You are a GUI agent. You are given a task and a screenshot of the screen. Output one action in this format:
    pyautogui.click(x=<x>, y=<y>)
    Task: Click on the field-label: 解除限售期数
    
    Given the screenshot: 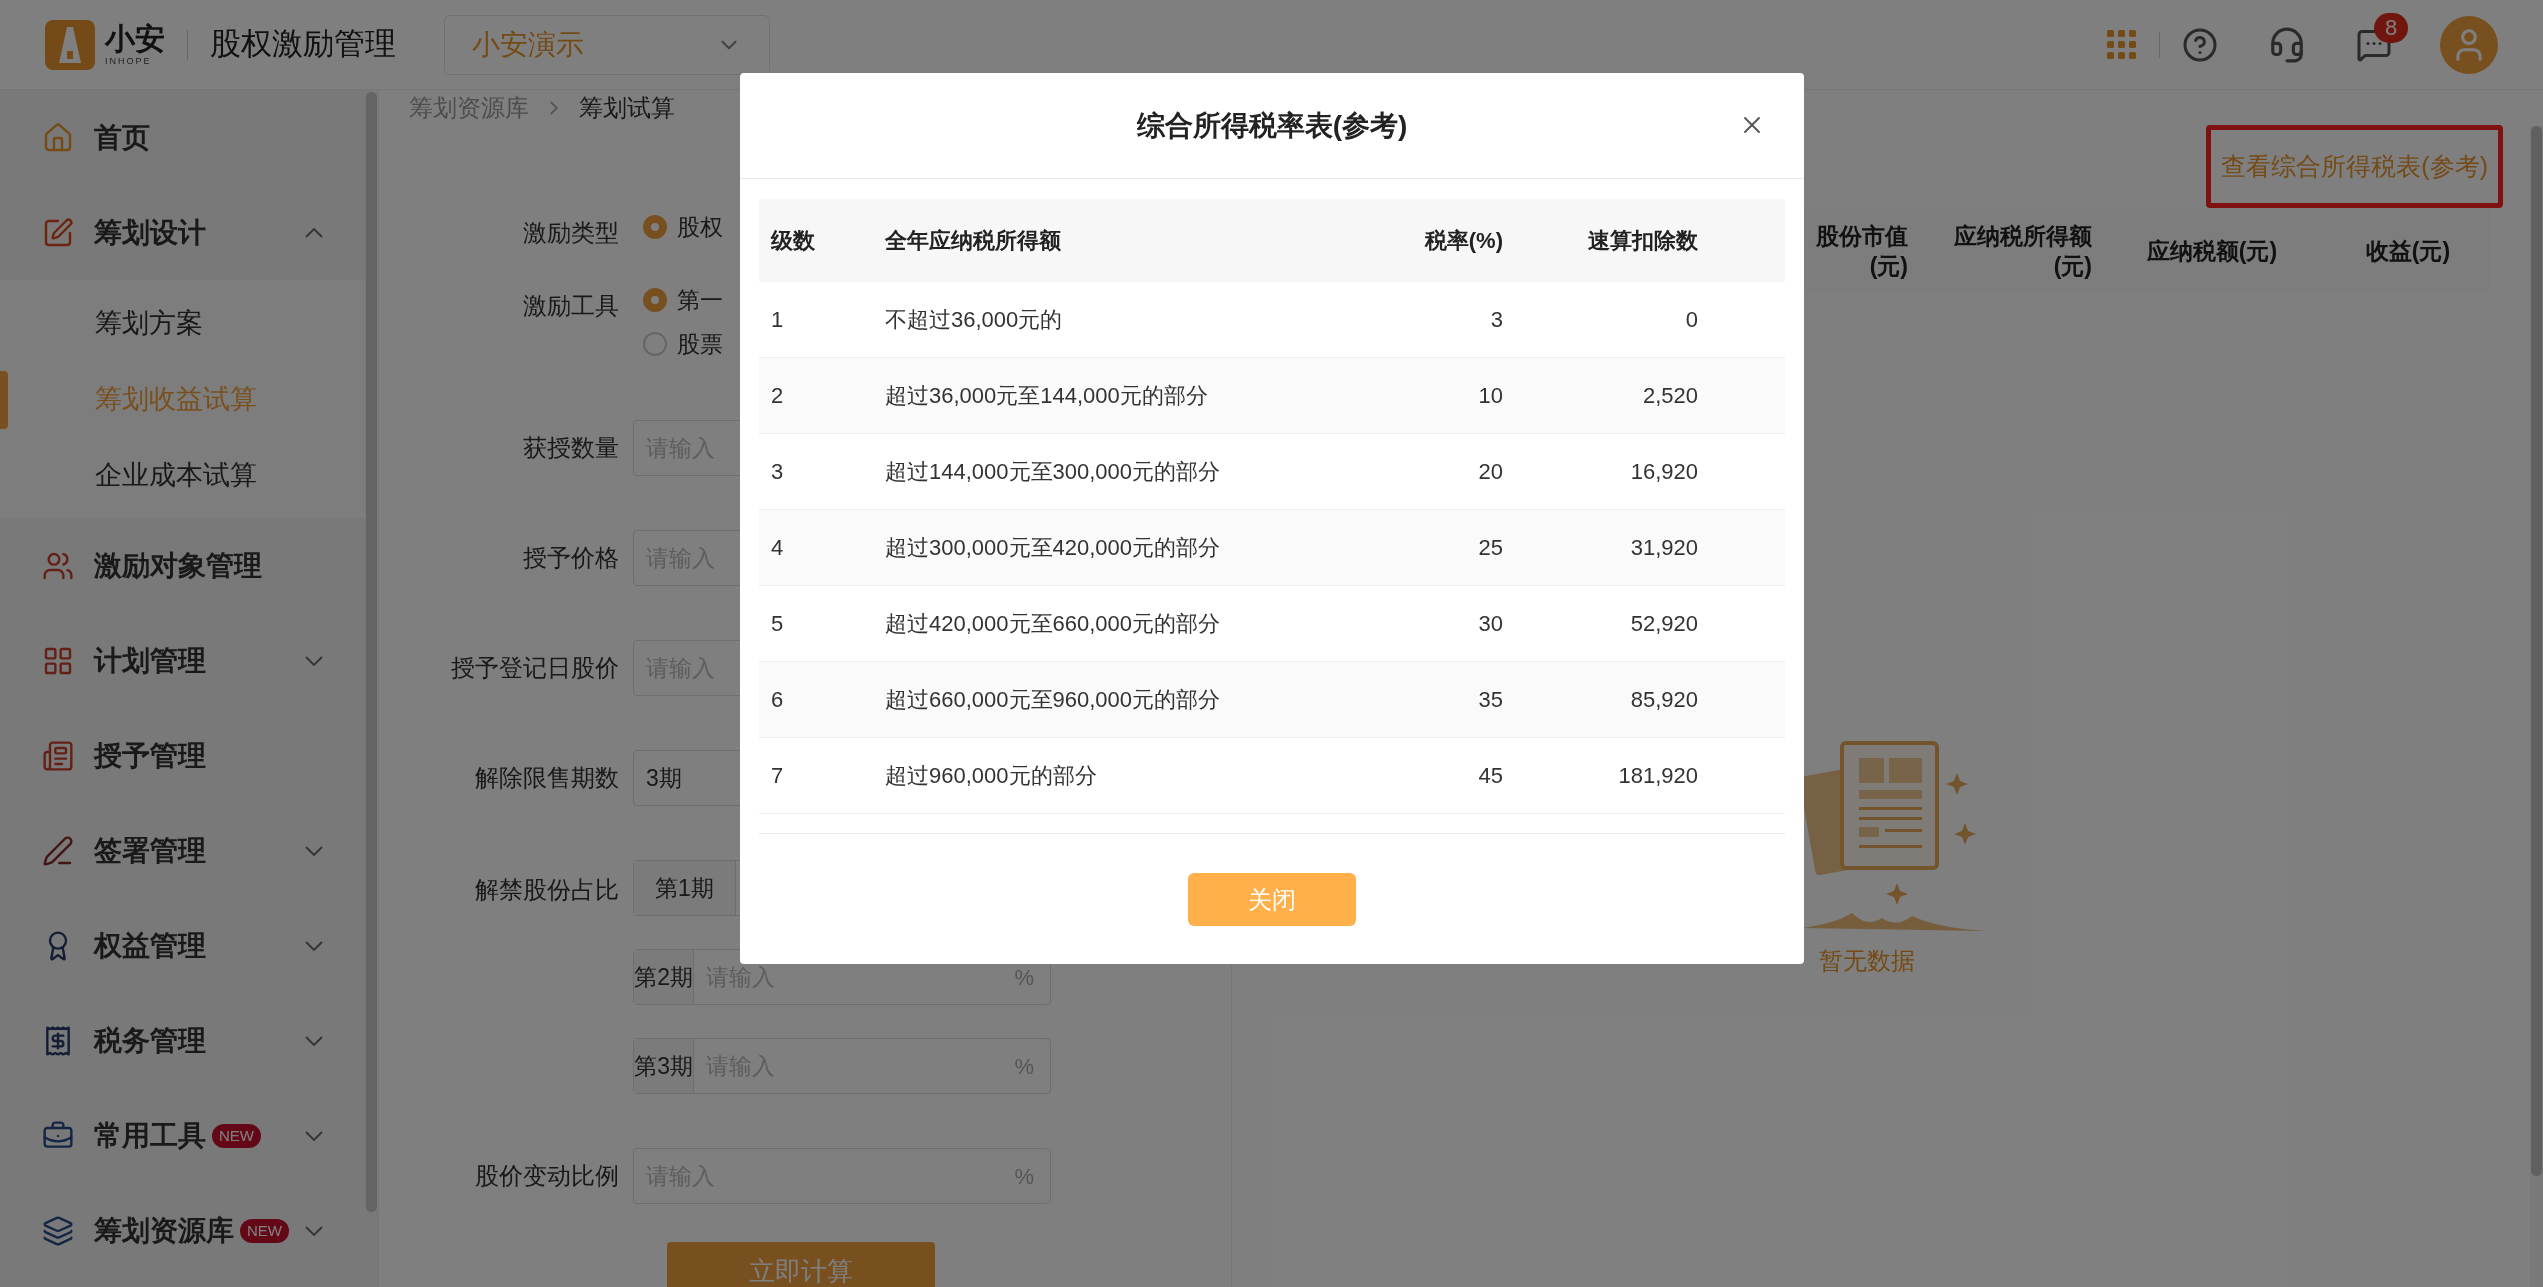 What is the action you would take?
    pyautogui.click(x=547, y=778)
    